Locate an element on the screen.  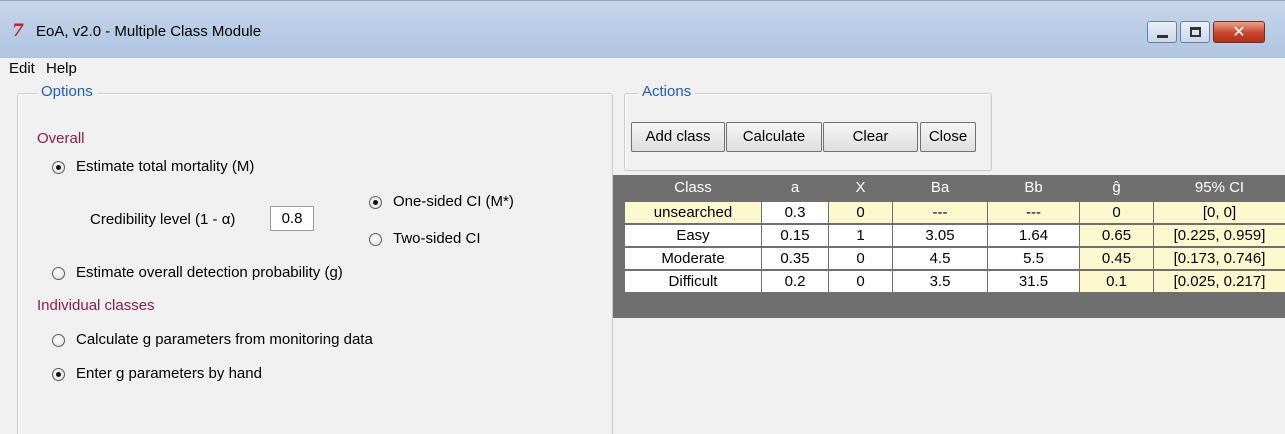
radio-estimate-total-label: Estimate total mortality (M) is located at coordinates (165, 166).